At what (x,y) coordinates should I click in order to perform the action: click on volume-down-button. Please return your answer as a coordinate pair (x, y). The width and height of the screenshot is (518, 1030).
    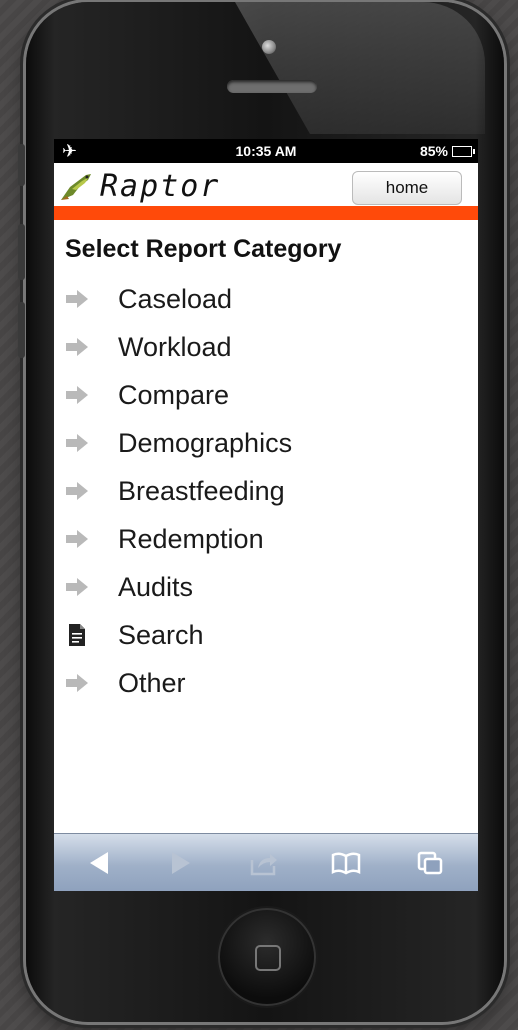
    Looking at the image, I should click on (21, 330).